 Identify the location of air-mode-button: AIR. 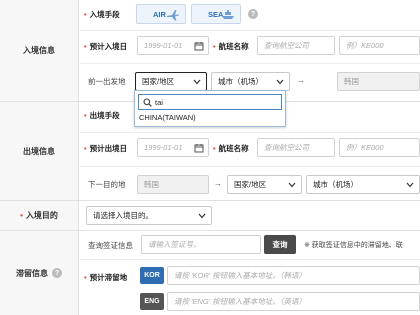
(161, 14).